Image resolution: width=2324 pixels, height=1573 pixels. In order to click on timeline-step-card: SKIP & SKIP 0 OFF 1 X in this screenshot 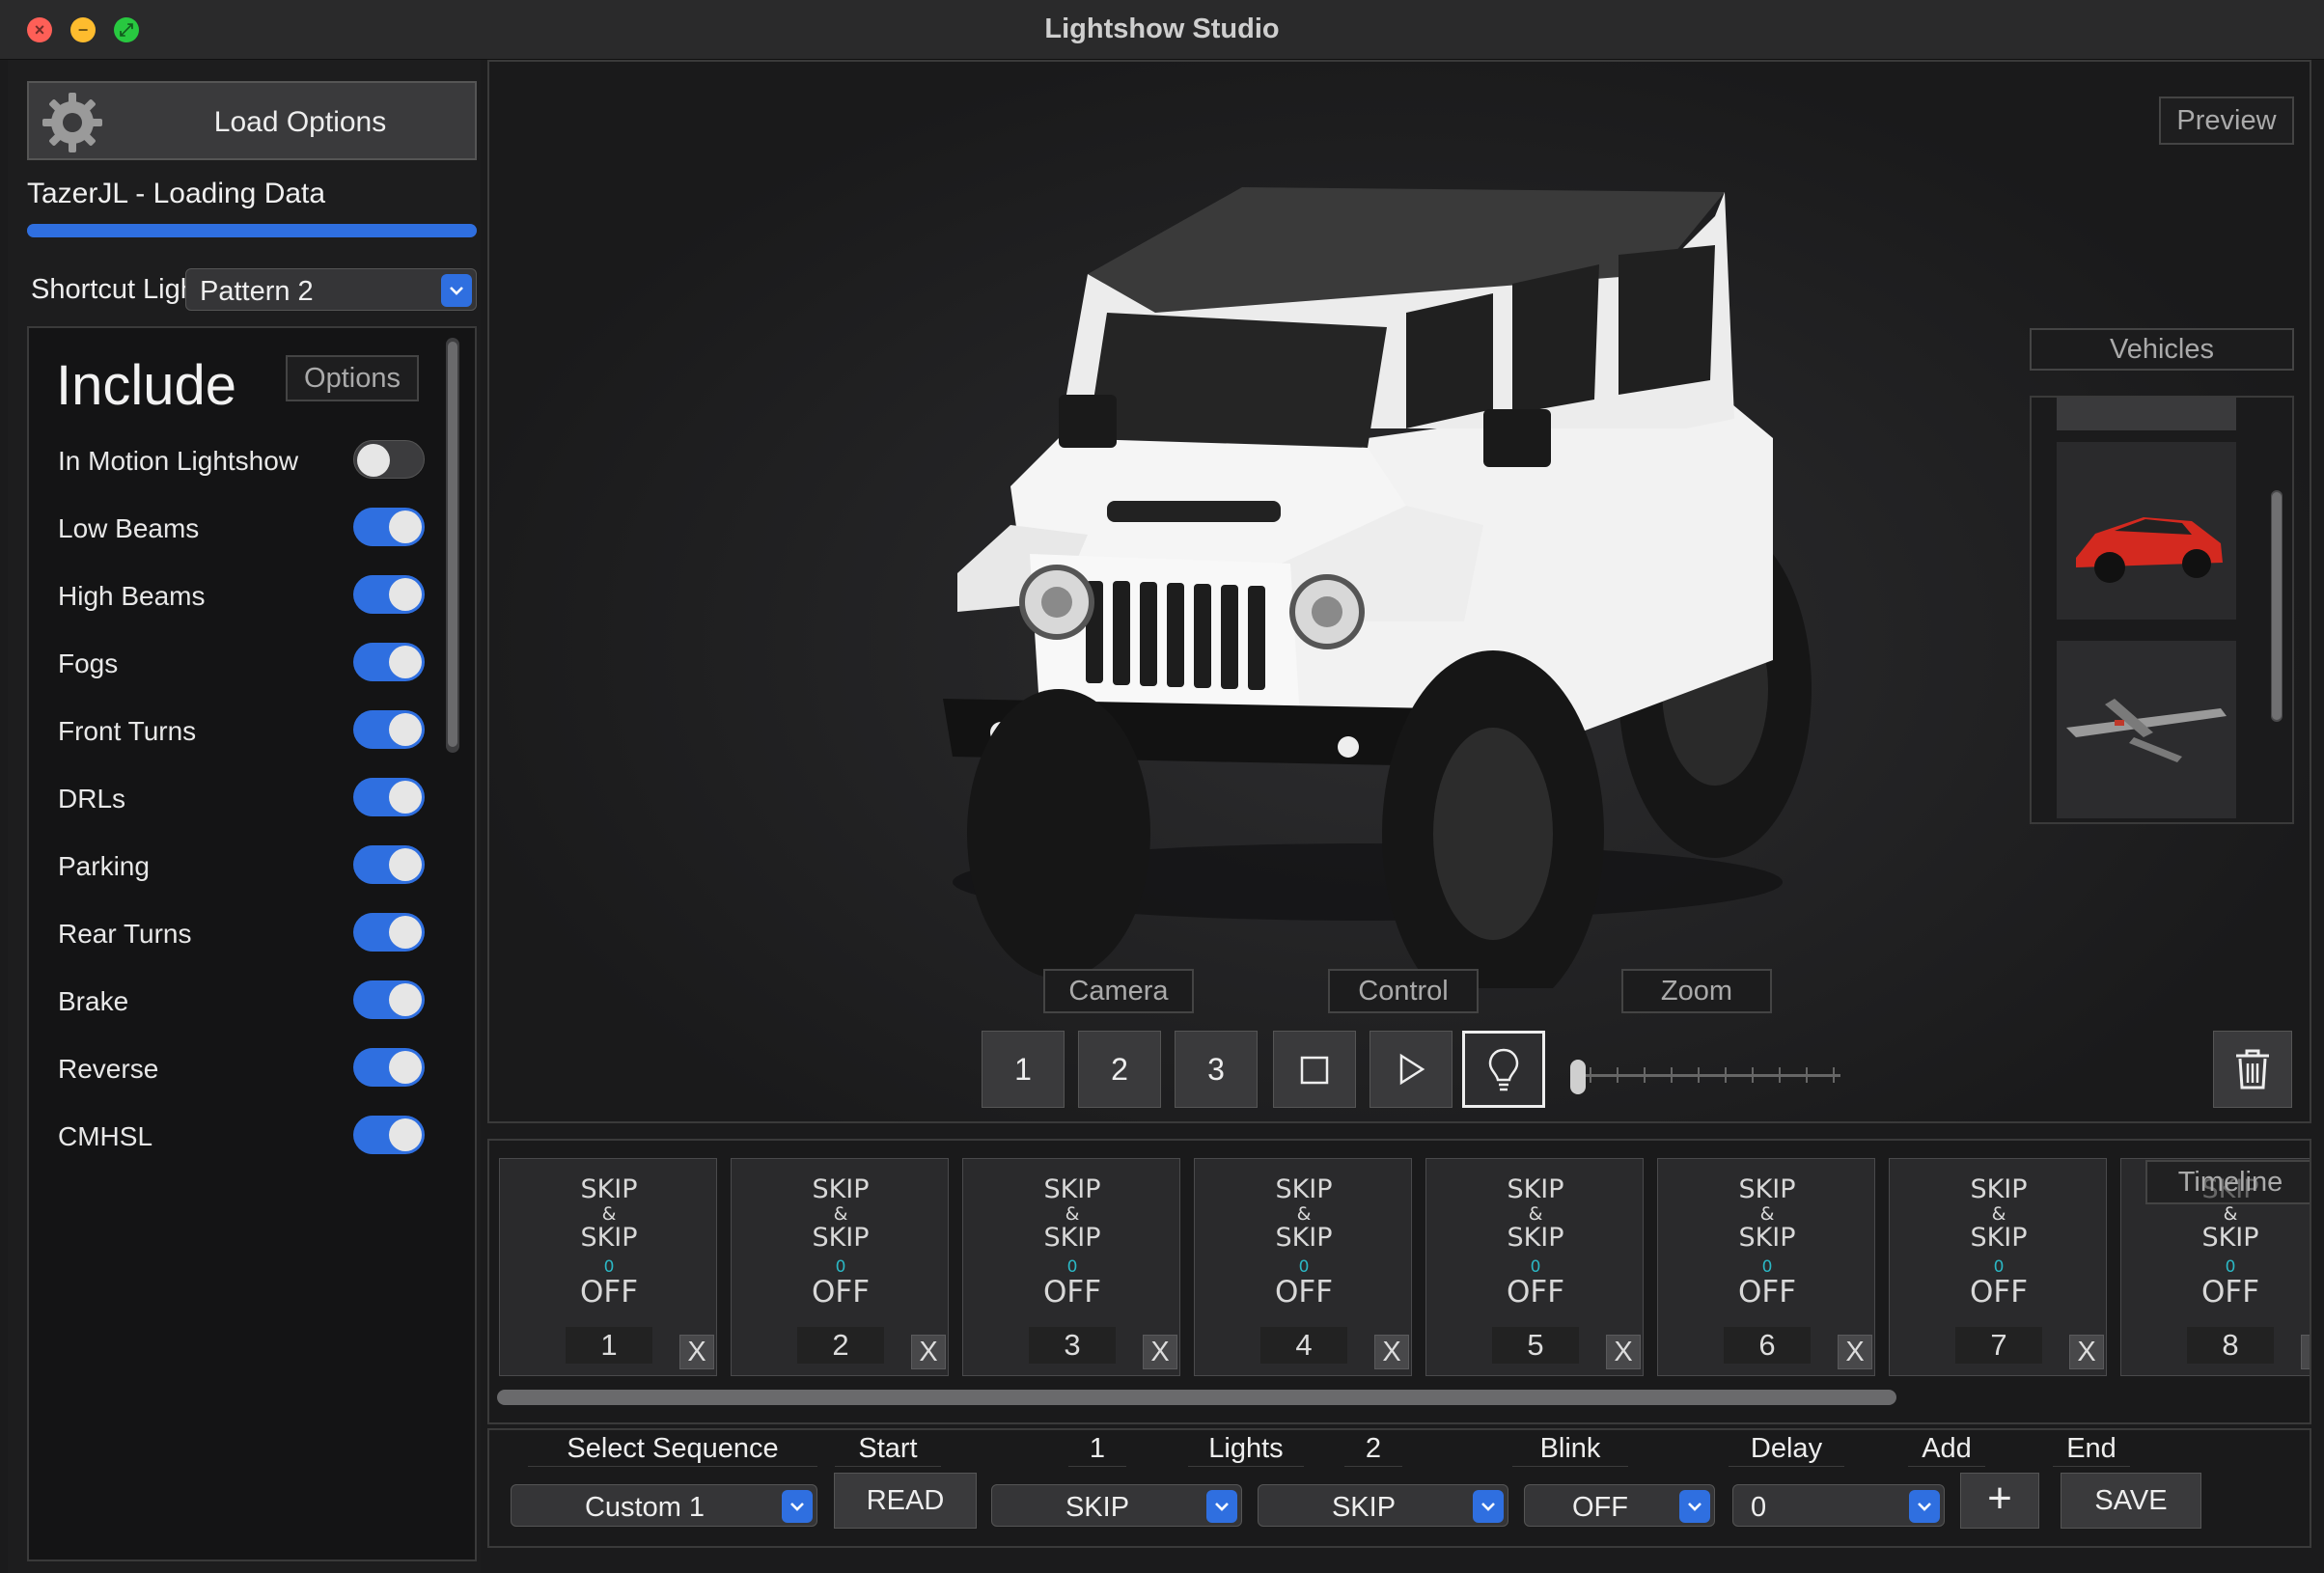, I will do `click(608, 1267)`.